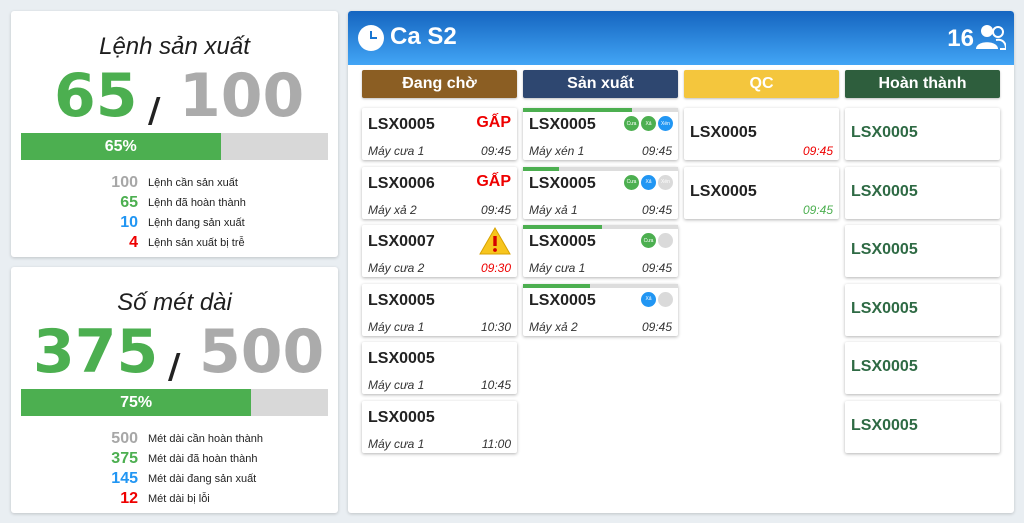 Image resolution: width=1024 pixels, height=523 pixels. I want to click on task-steps: Xả, so click(657, 299).